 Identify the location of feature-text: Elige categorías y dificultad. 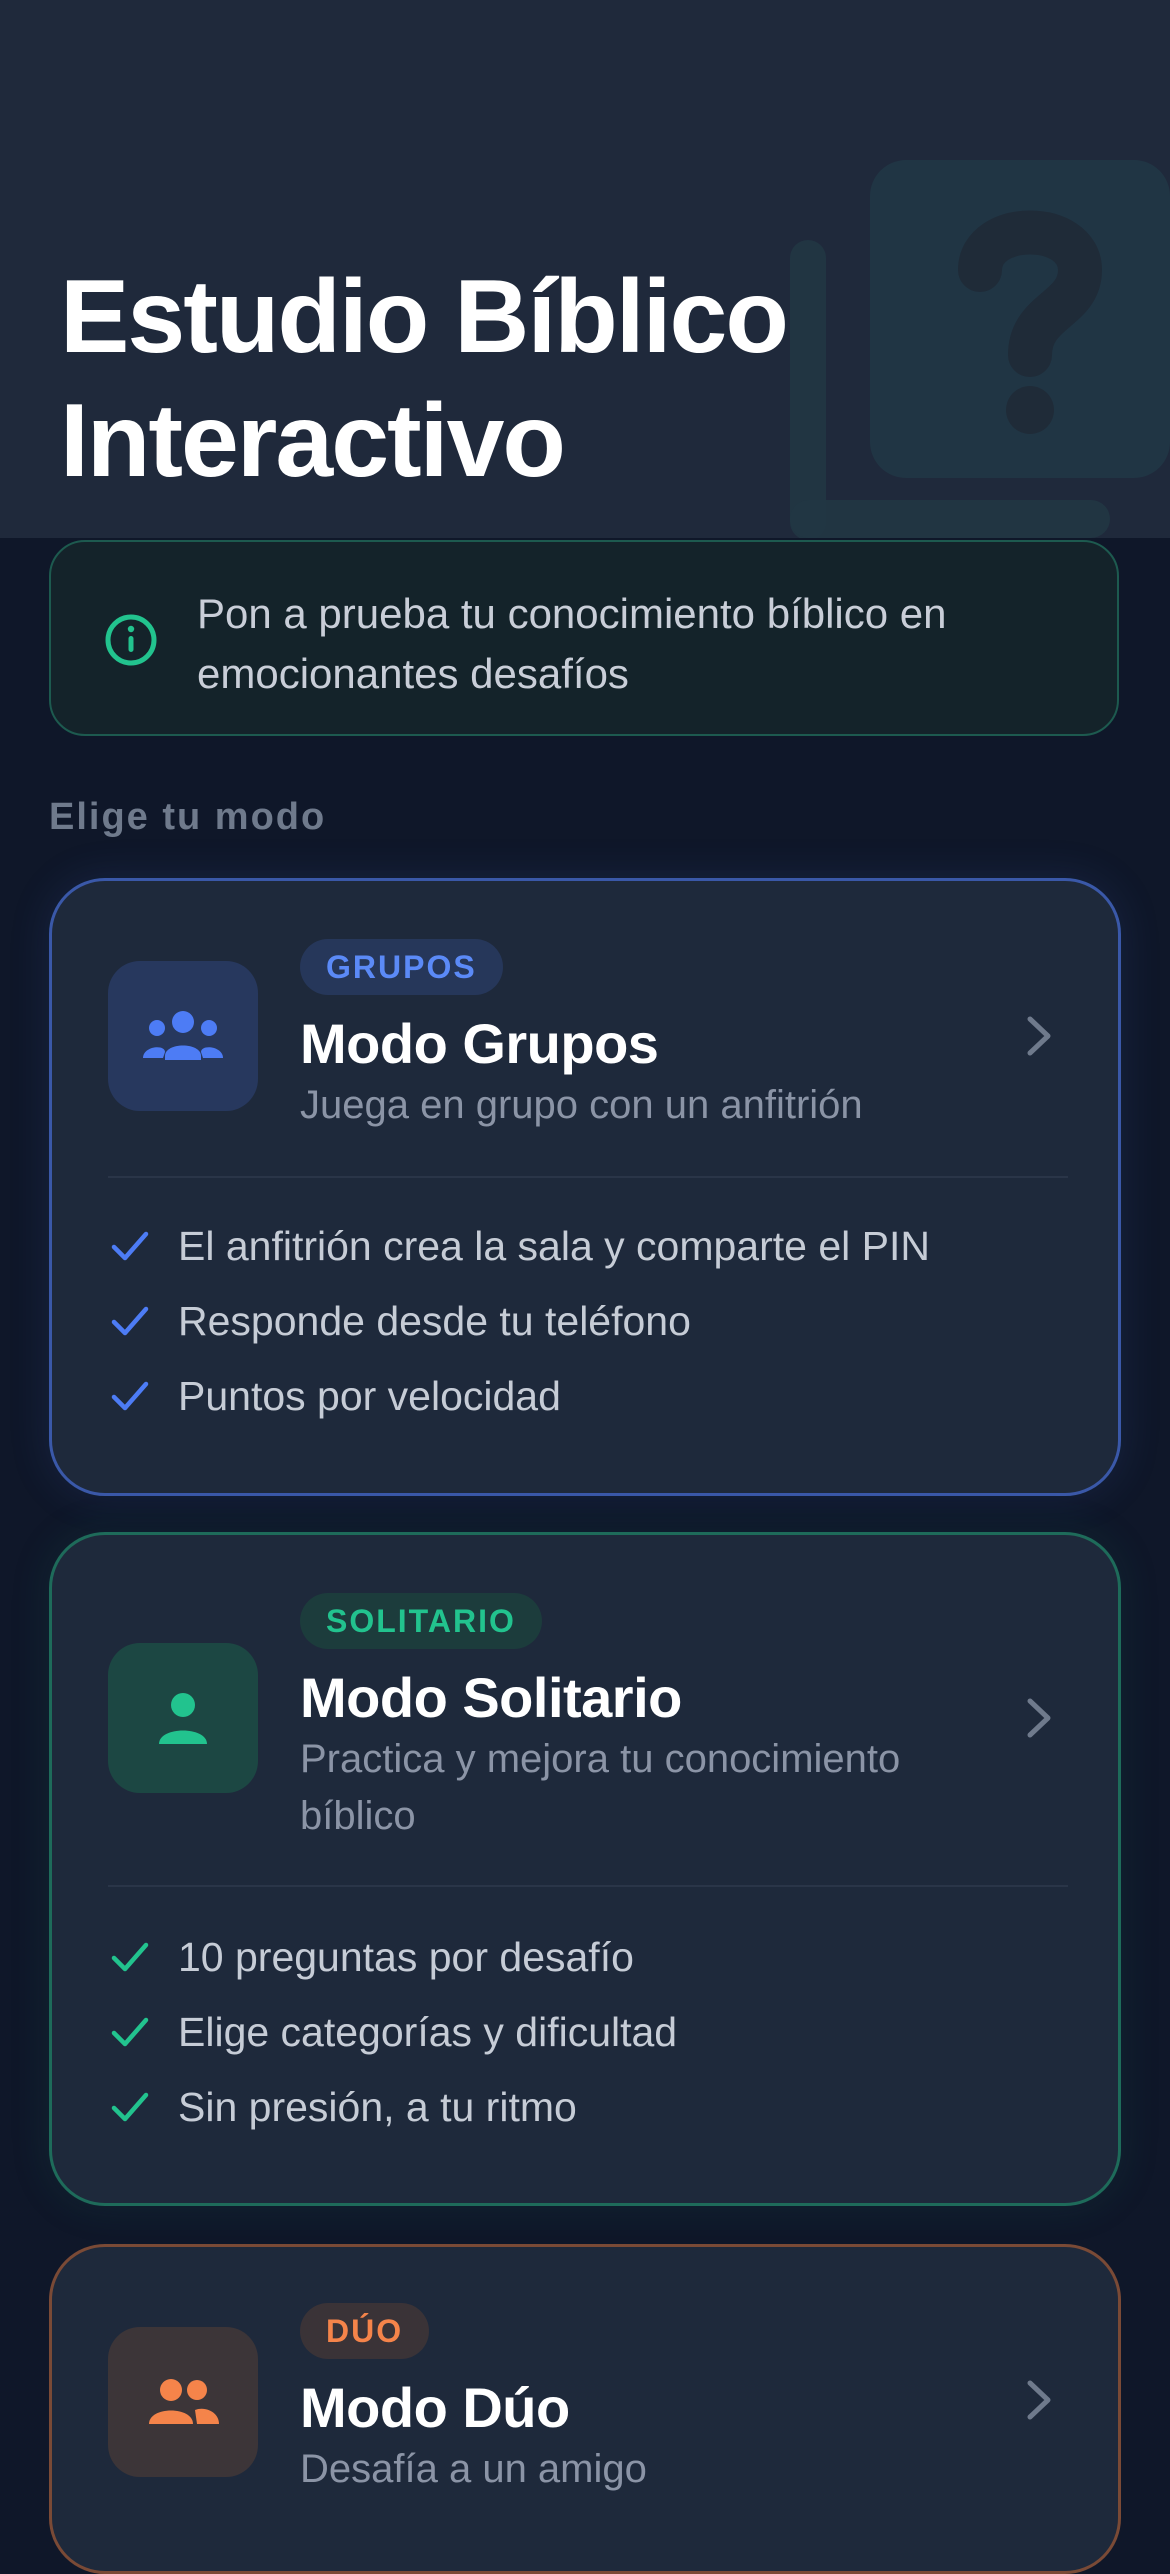
(428, 2031).